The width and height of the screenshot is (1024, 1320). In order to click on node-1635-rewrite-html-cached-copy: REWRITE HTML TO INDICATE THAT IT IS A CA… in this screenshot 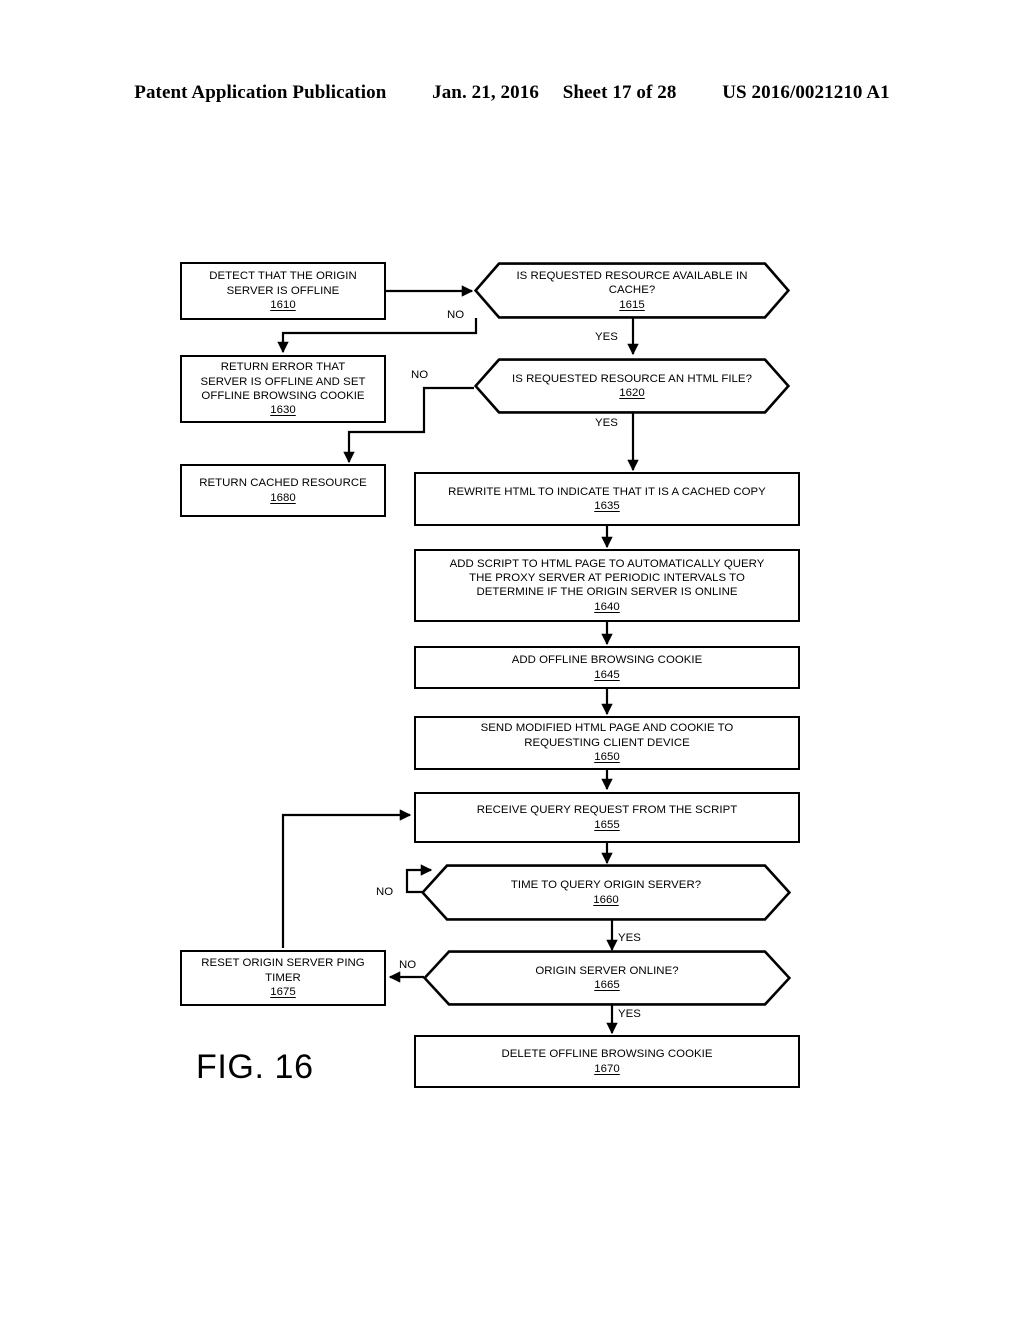, I will do `click(607, 499)`.